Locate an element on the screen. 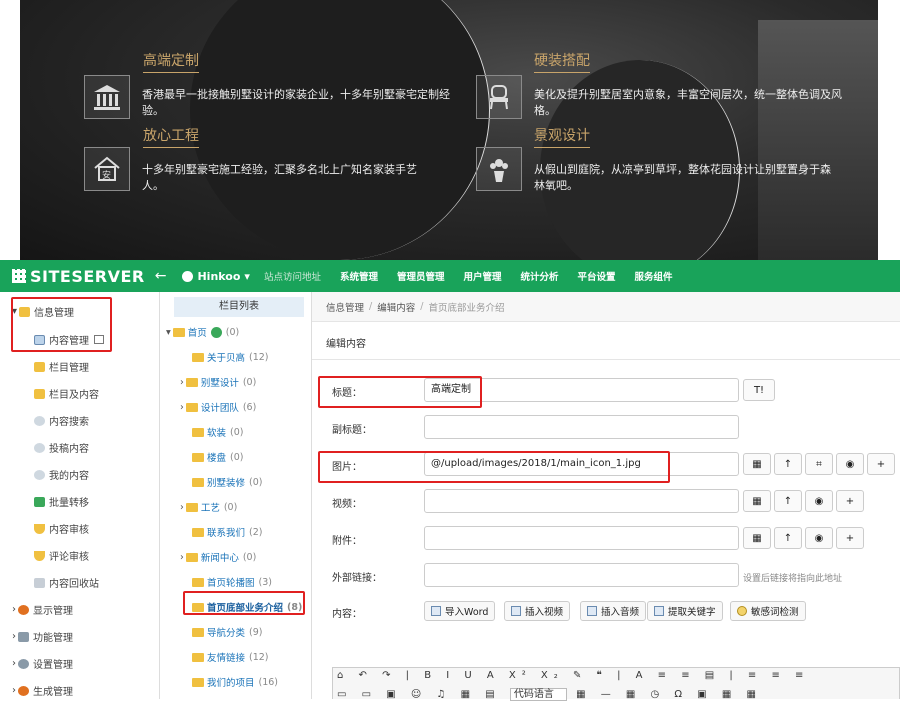 The width and height of the screenshot is (900, 701). tree-item: › 新闻中心 (0) is located at coordinates (218, 557).